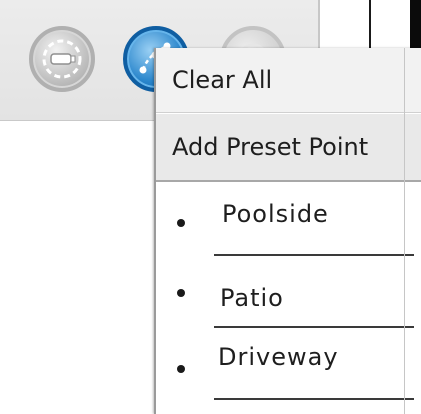 Image resolution: width=421 pixels, height=414 pixels. I want to click on locate-button, so click(62, 59).